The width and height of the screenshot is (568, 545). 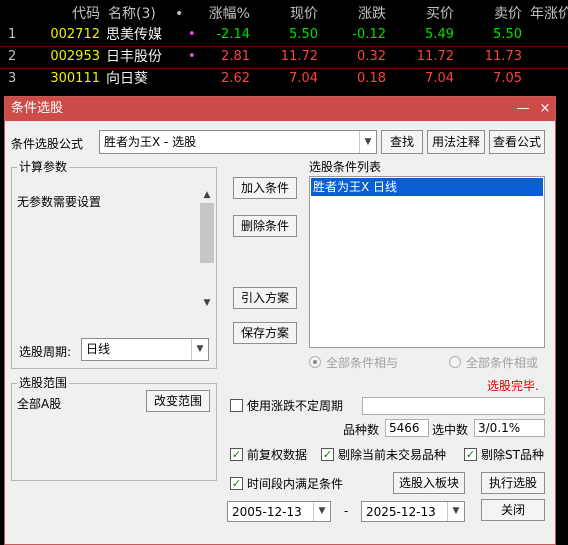 I want to click on row-index: 3, so click(x=12, y=78).